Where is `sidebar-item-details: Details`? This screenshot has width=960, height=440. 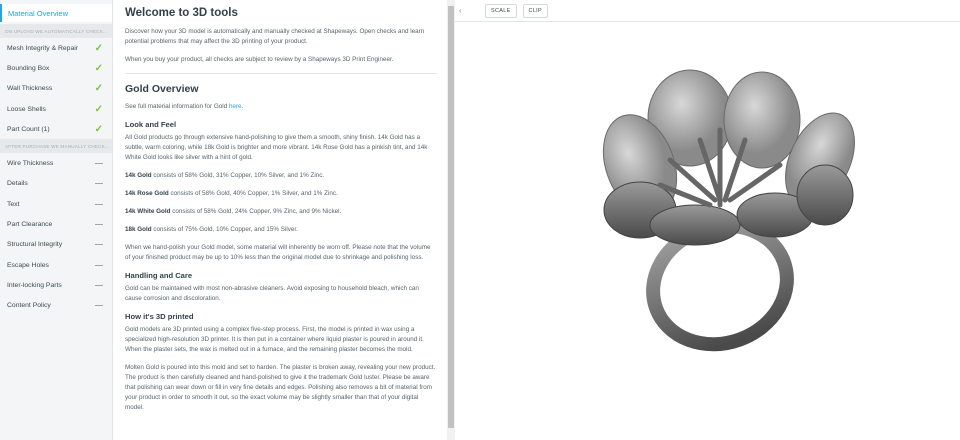
sidebar-item-details: Details is located at coordinates (56, 184).